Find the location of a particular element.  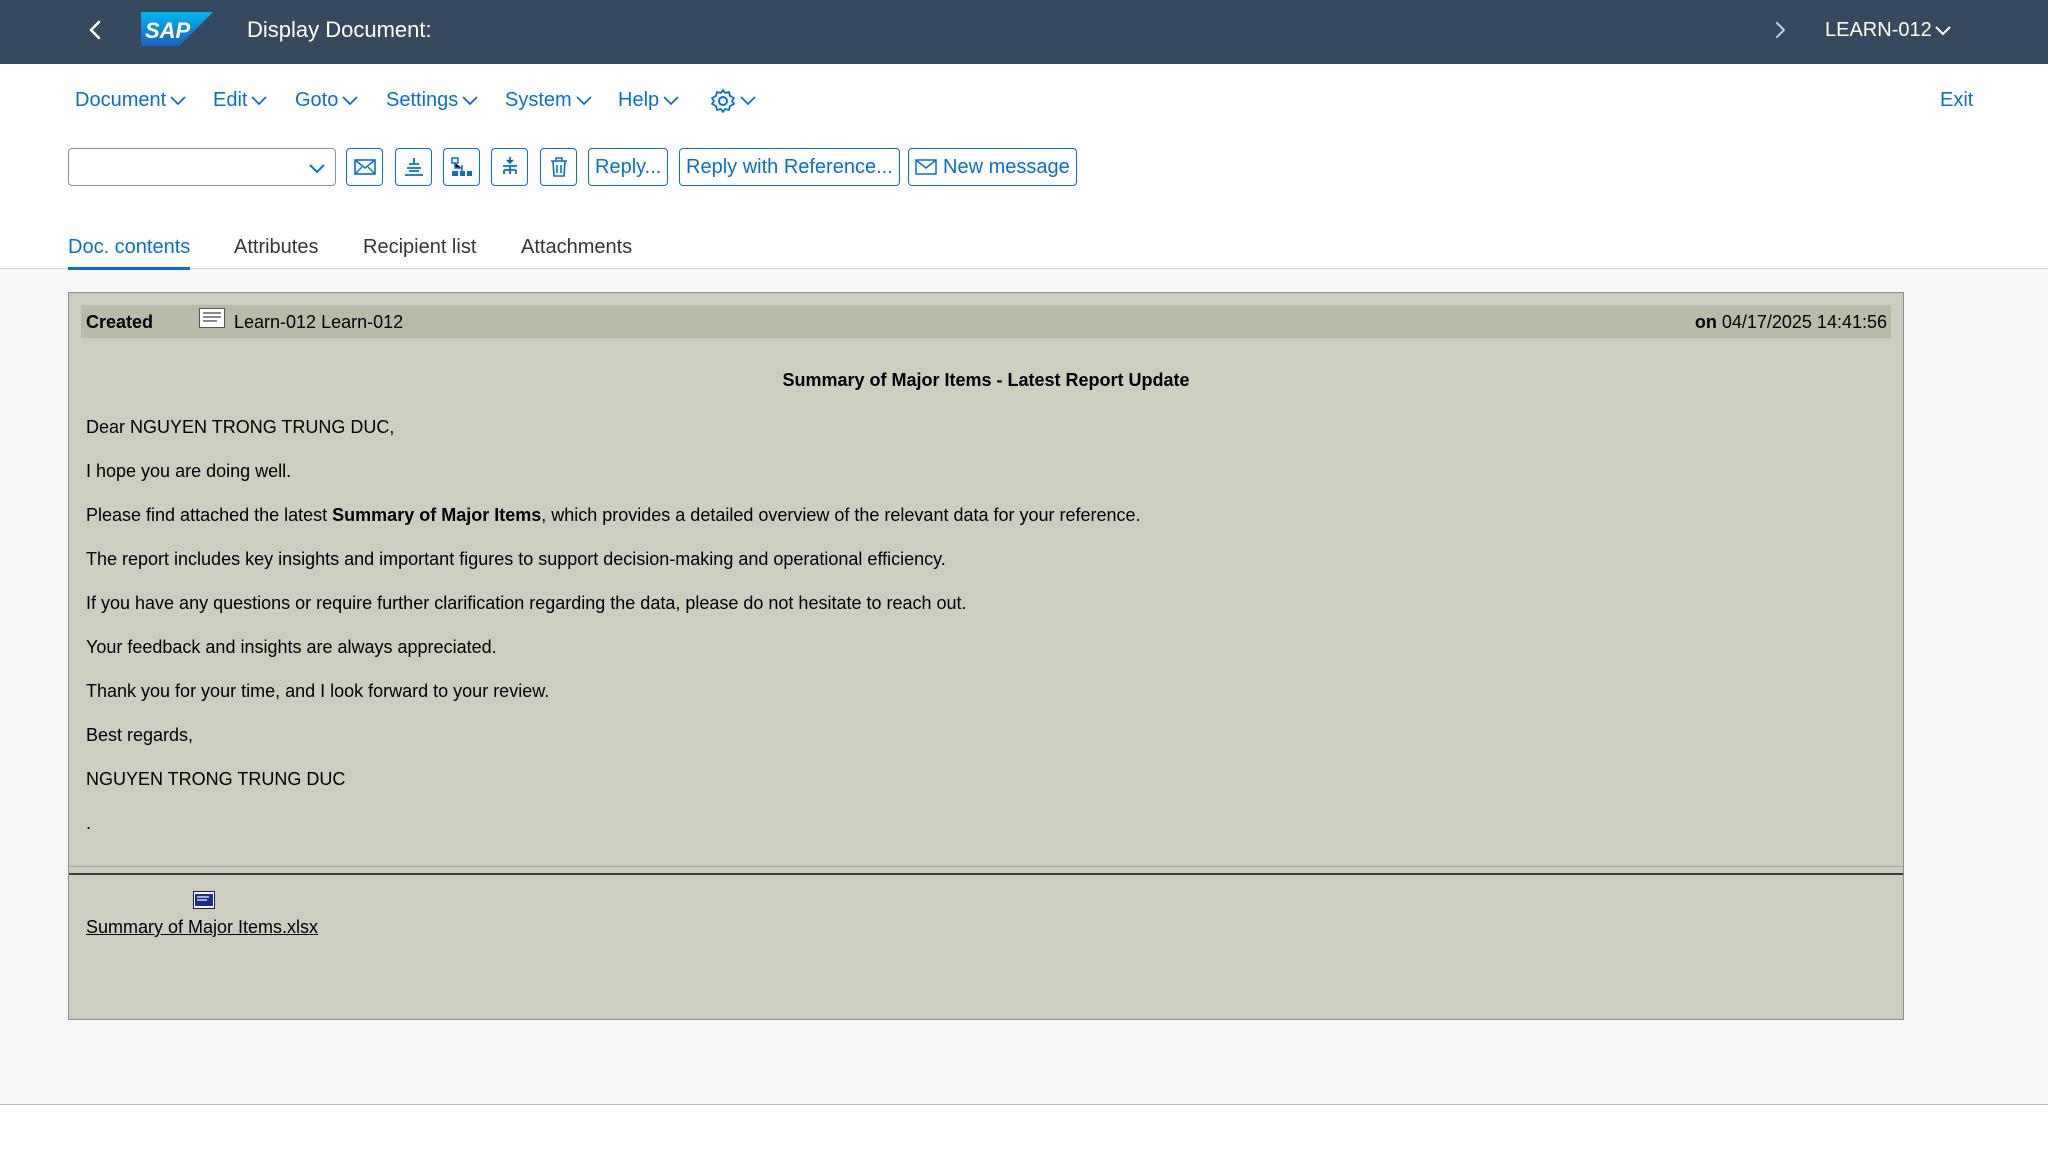

hierarchy-icon is located at coordinates (461, 166).